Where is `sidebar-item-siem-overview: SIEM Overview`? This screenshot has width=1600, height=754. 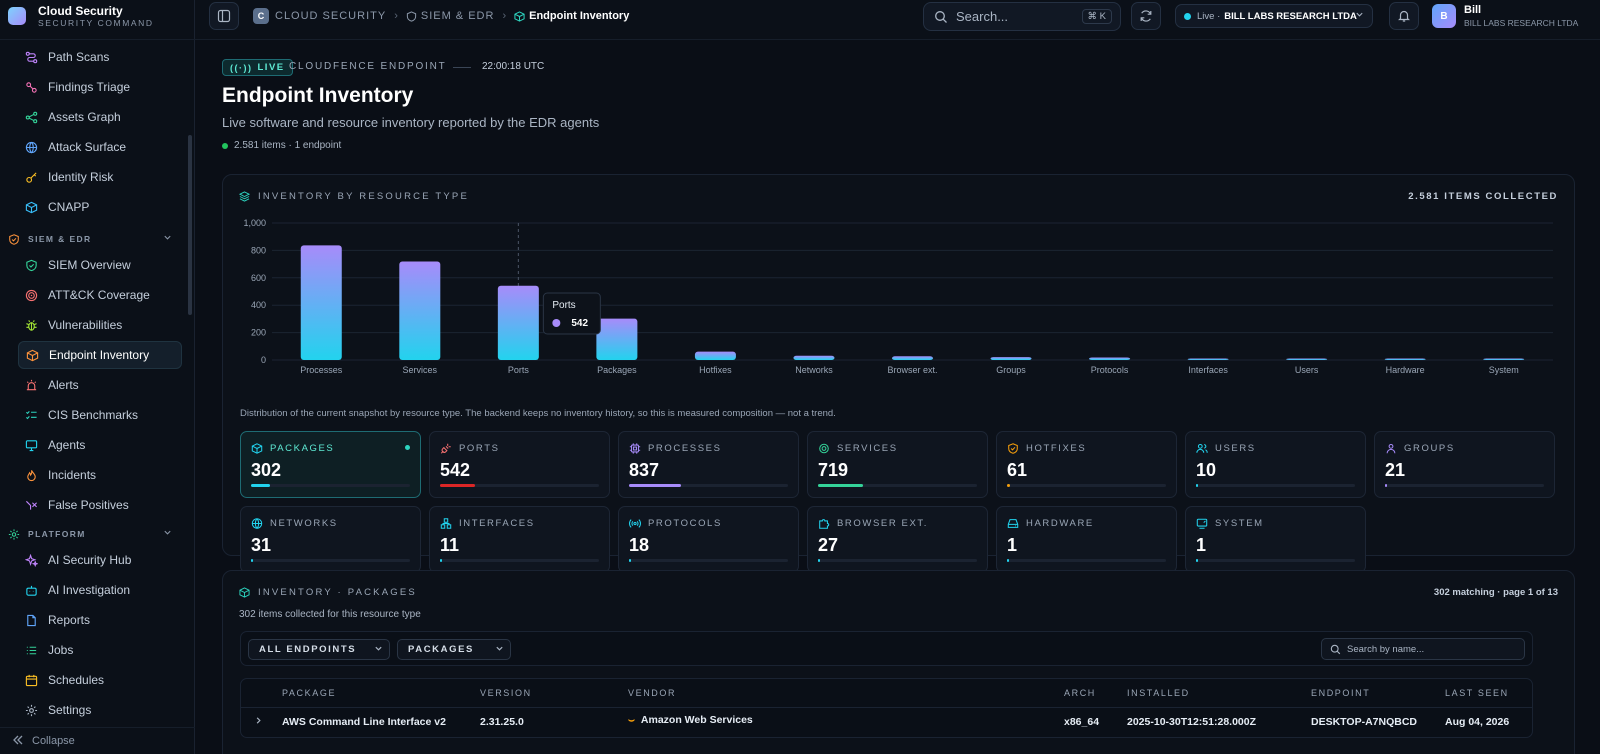
sidebar-item-siem-overview: SIEM Overview is located at coordinates (100, 265).